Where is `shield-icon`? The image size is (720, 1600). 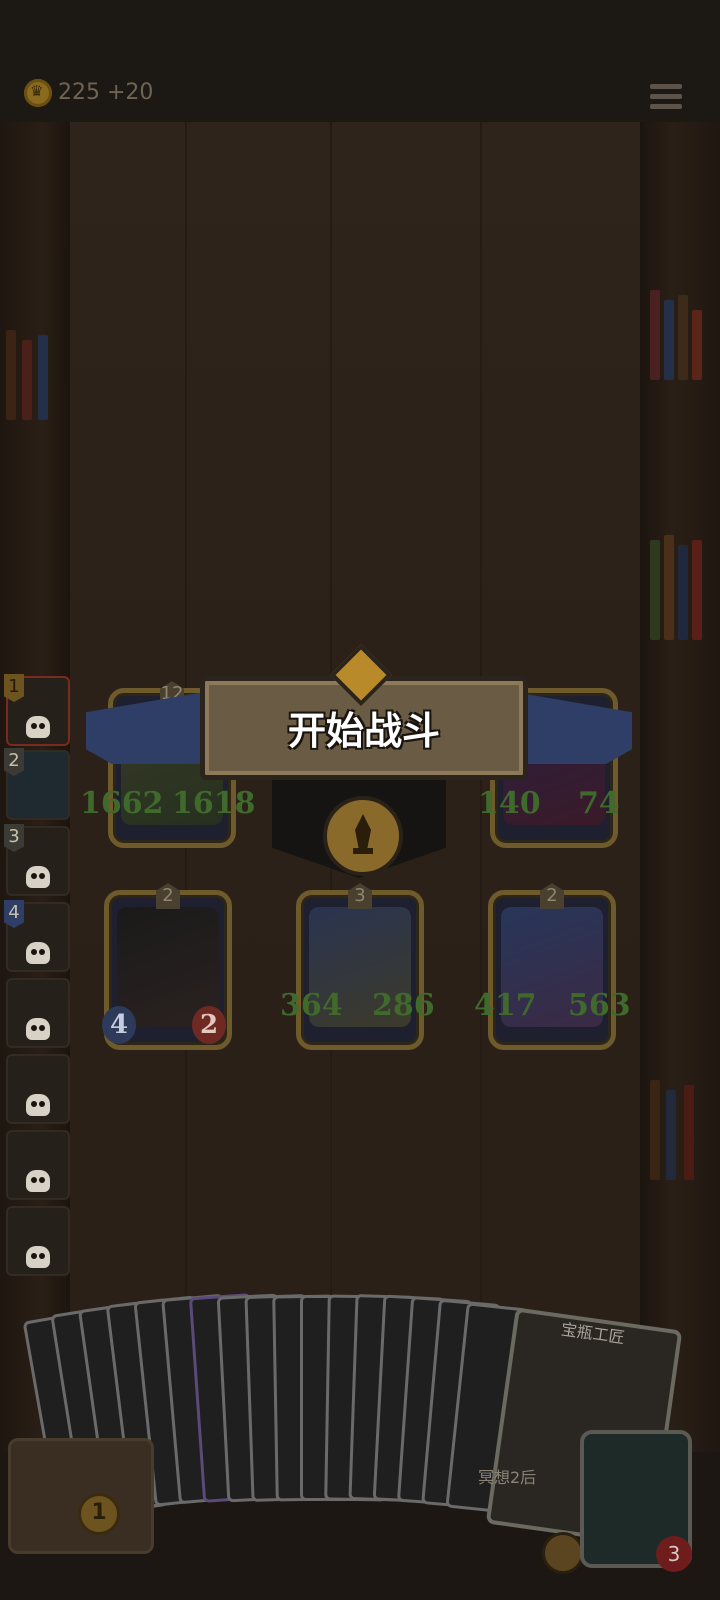 shield-icon is located at coordinates (563, 1553).